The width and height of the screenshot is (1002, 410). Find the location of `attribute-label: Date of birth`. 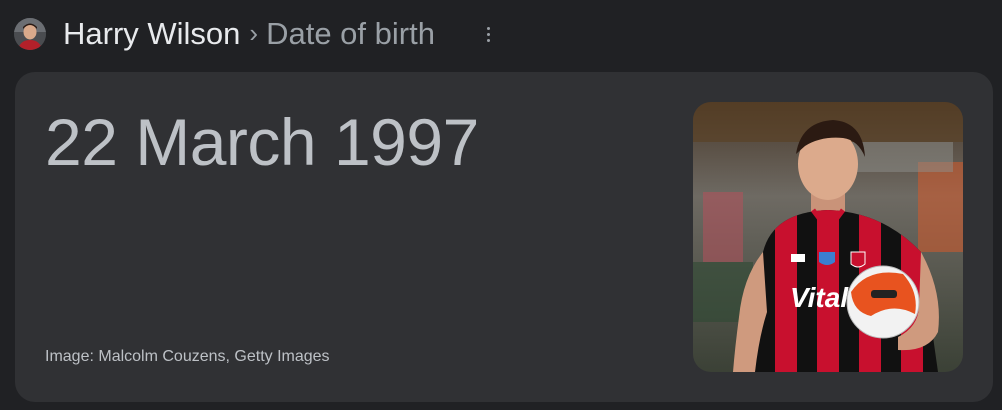

attribute-label: Date of birth is located at coordinates (350, 33).